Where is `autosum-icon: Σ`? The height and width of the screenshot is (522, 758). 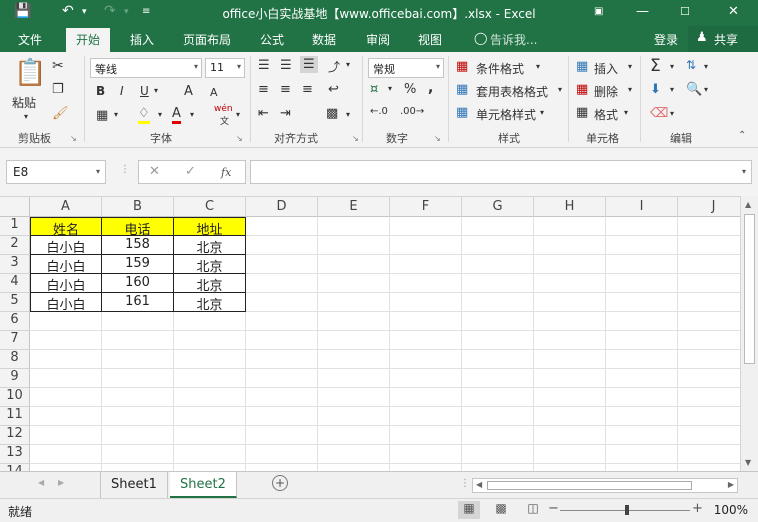 autosum-icon: Σ is located at coordinates (655, 66).